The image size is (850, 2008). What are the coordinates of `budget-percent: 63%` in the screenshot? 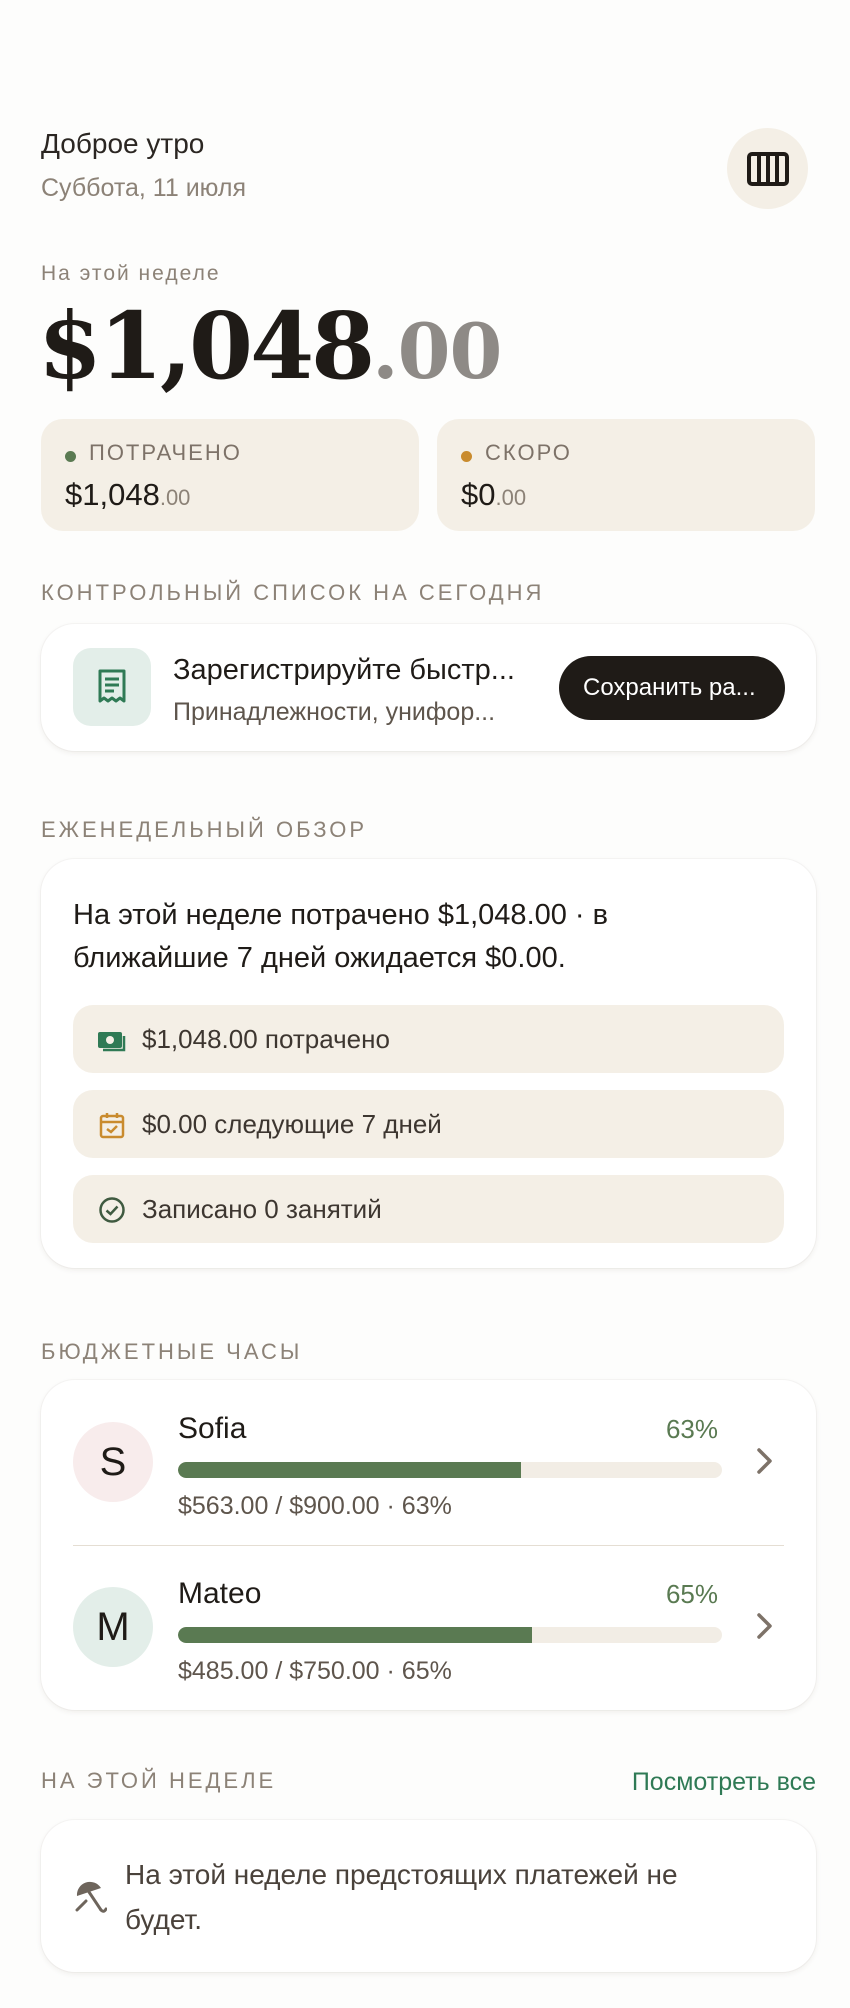 It's located at (691, 1429).